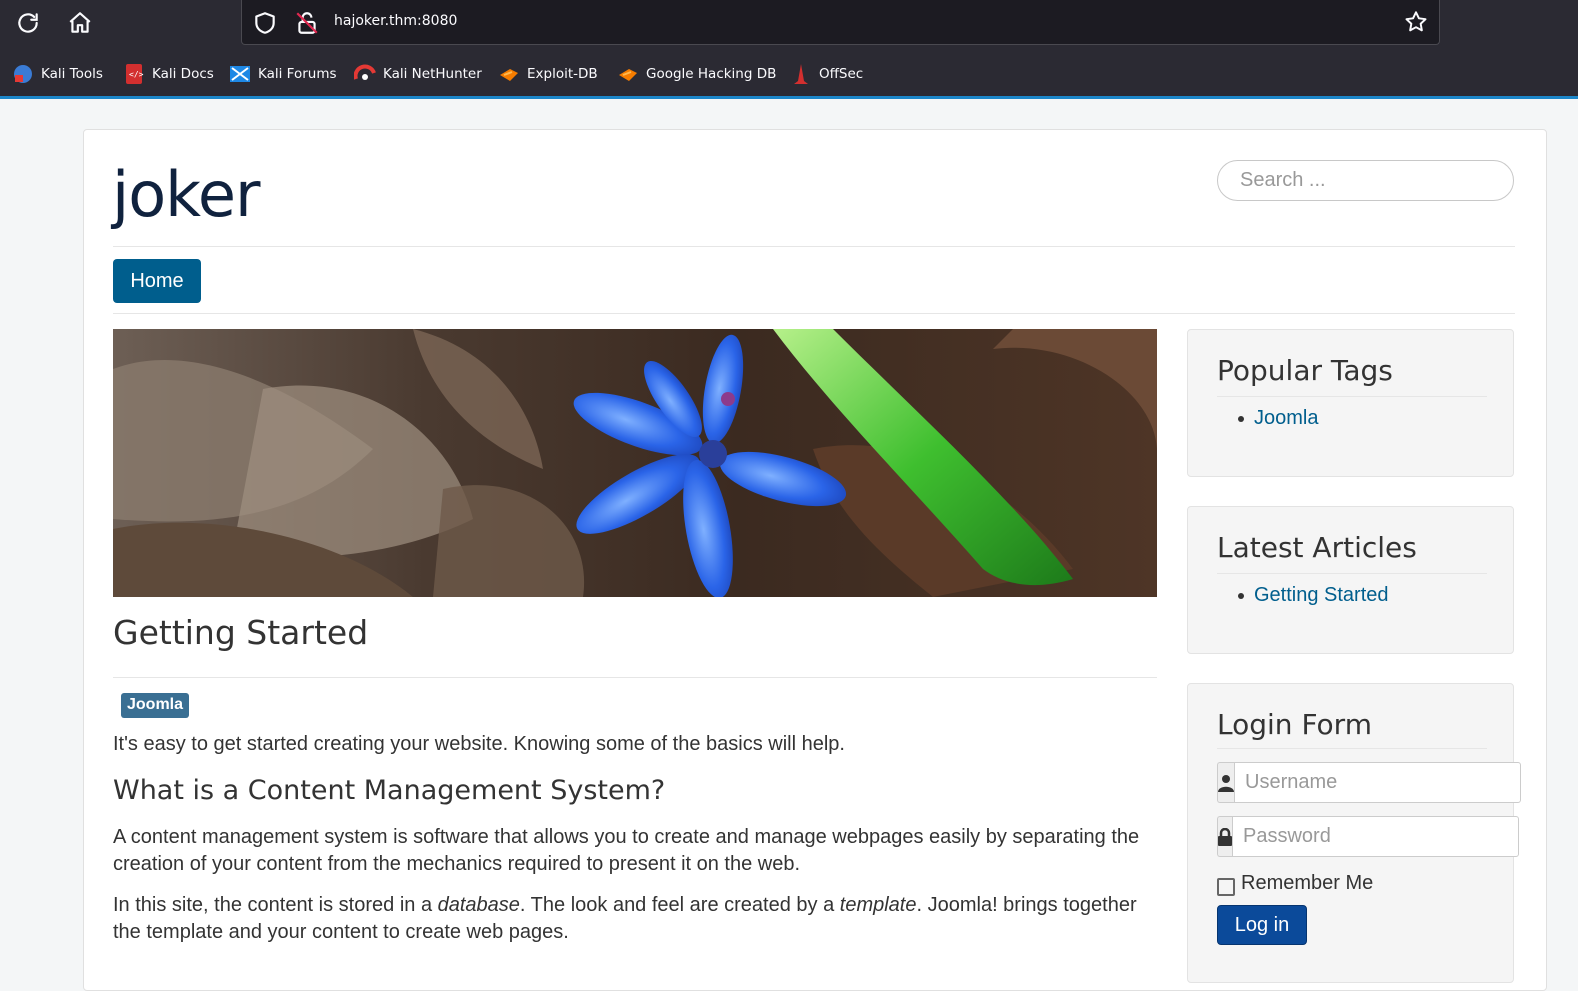 The height and width of the screenshot is (991, 1578). I want to click on username-group, so click(1369, 782).